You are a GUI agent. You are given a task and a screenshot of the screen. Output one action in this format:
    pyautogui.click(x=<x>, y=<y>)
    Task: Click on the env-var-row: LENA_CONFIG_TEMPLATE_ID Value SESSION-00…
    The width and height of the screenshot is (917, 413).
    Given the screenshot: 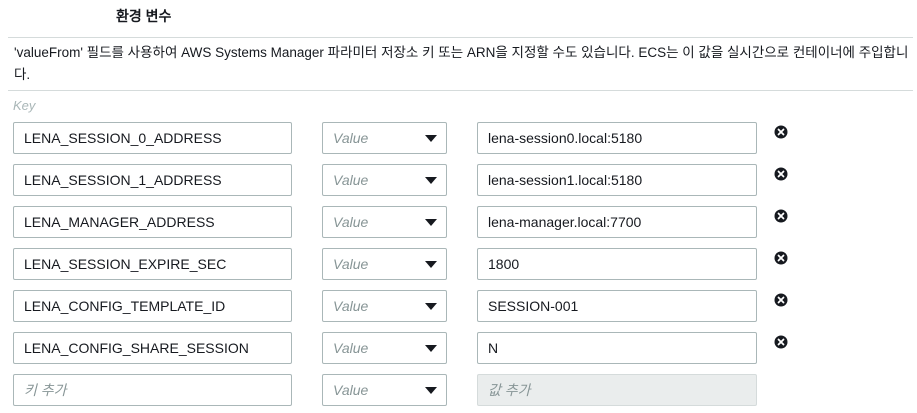 What is the action you would take?
    pyautogui.click(x=458, y=306)
    